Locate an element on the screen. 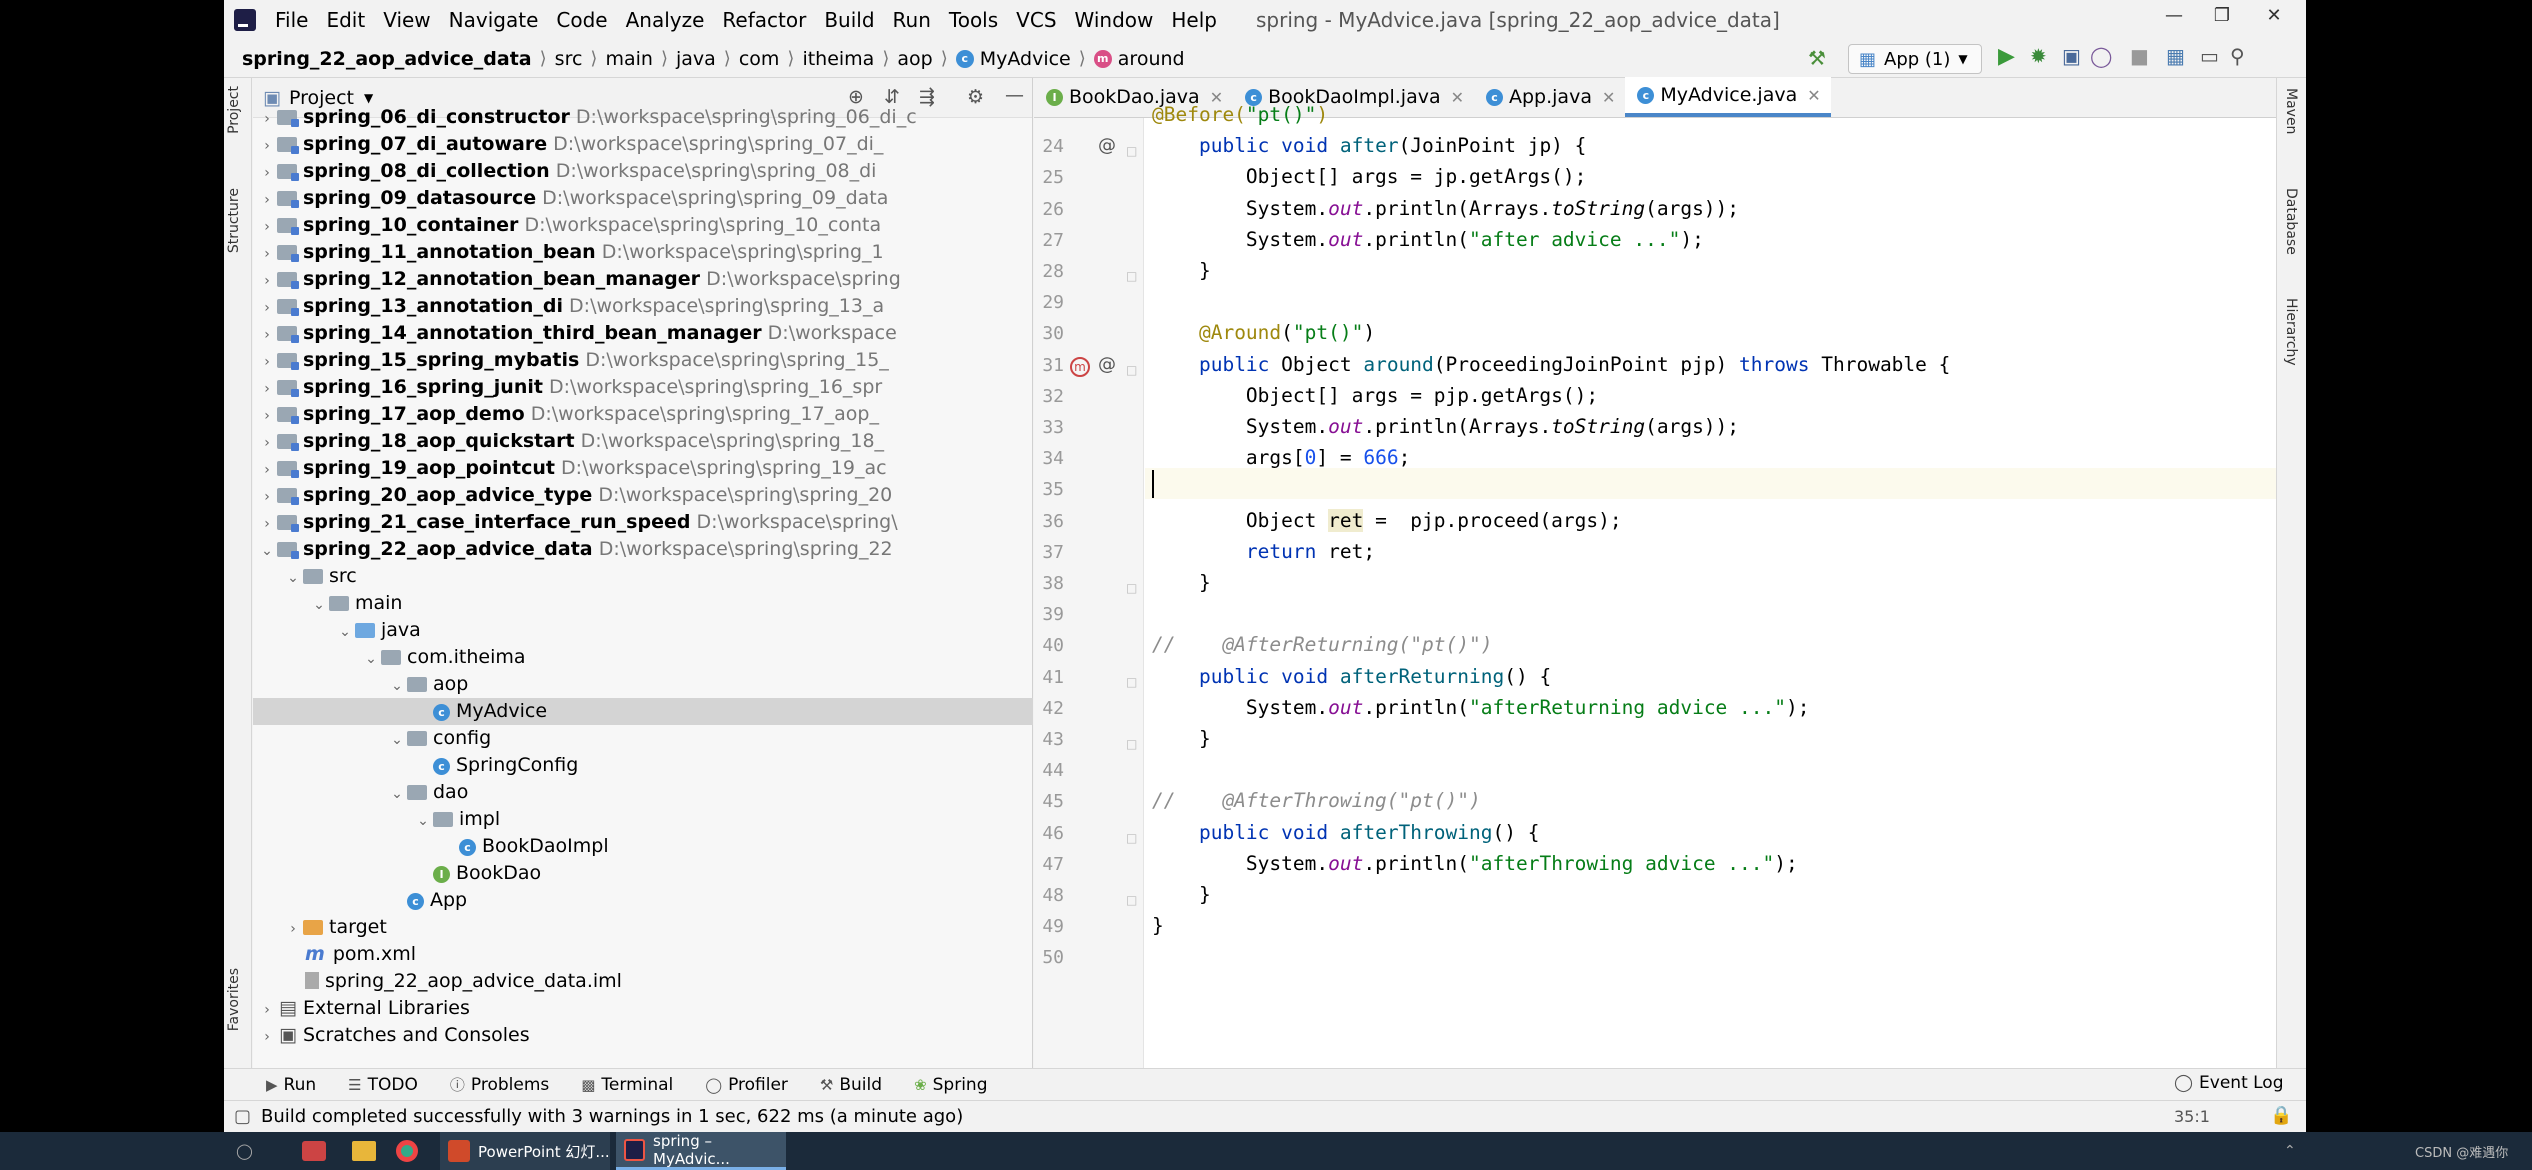 The width and height of the screenshot is (2532, 1170). terminal-tool-tab: ▩ Terminal is located at coordinates (627, 1085).